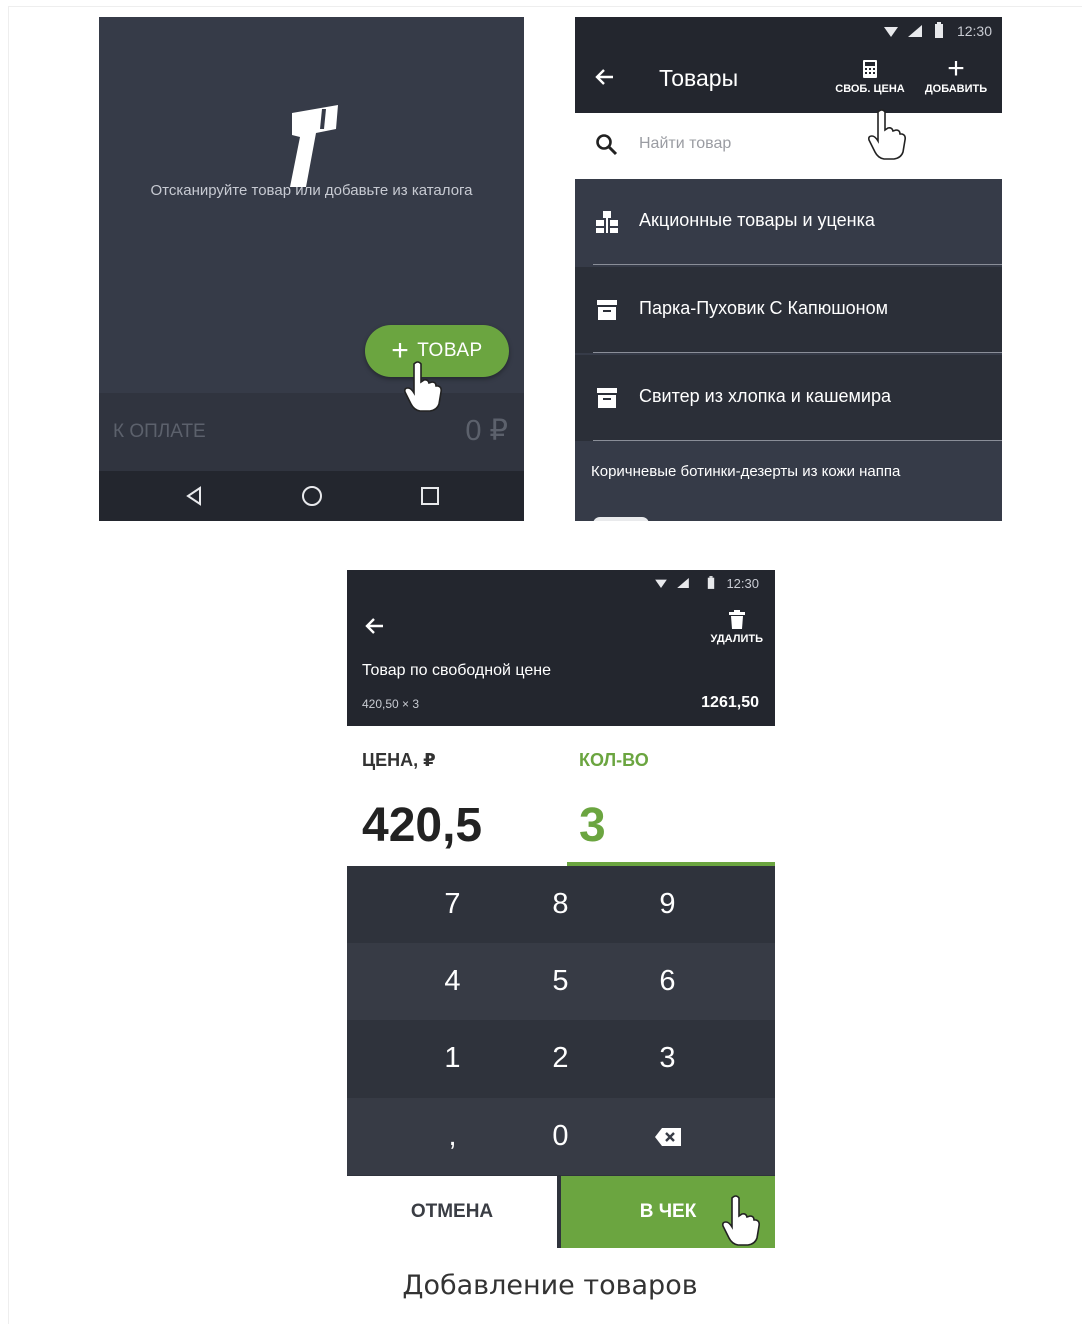 This screenshot has height=1324, width=1082. What do you see at coordinates (311, 432) in the screenshot?
I see `pay-bar: К ОПЛАТЕ 0 ₽` at bounding box center [311, 432].